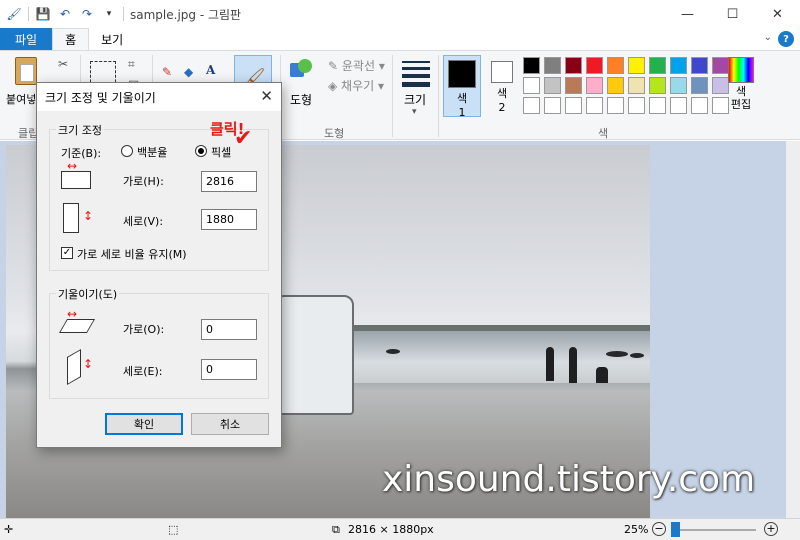 This screenshot has width=800, height=540. What do you see at coordinates (229, 329) in the screenshot?
I see `skew-horizontal-input` at bounding box center [229, 329].